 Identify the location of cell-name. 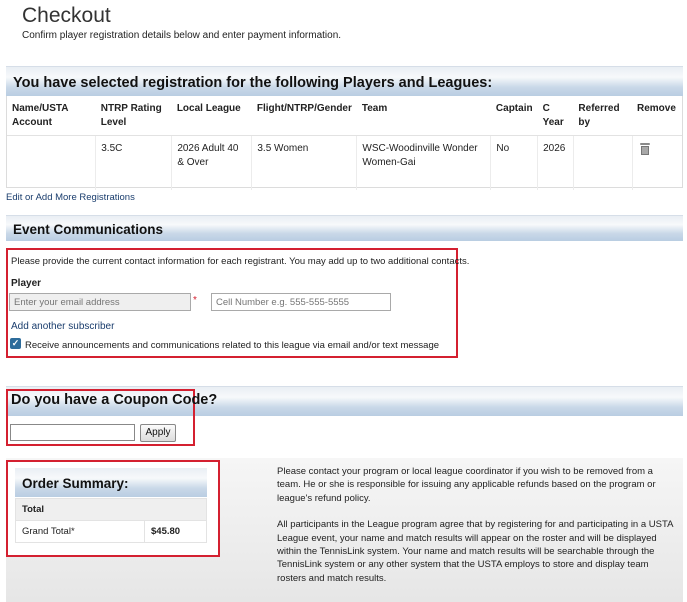
(52, 162).